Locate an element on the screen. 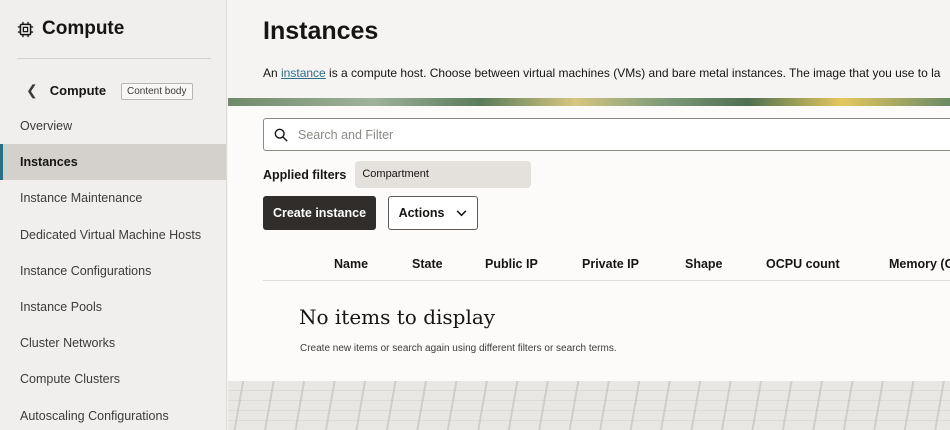  search-box is located at coordinates (606, 134).